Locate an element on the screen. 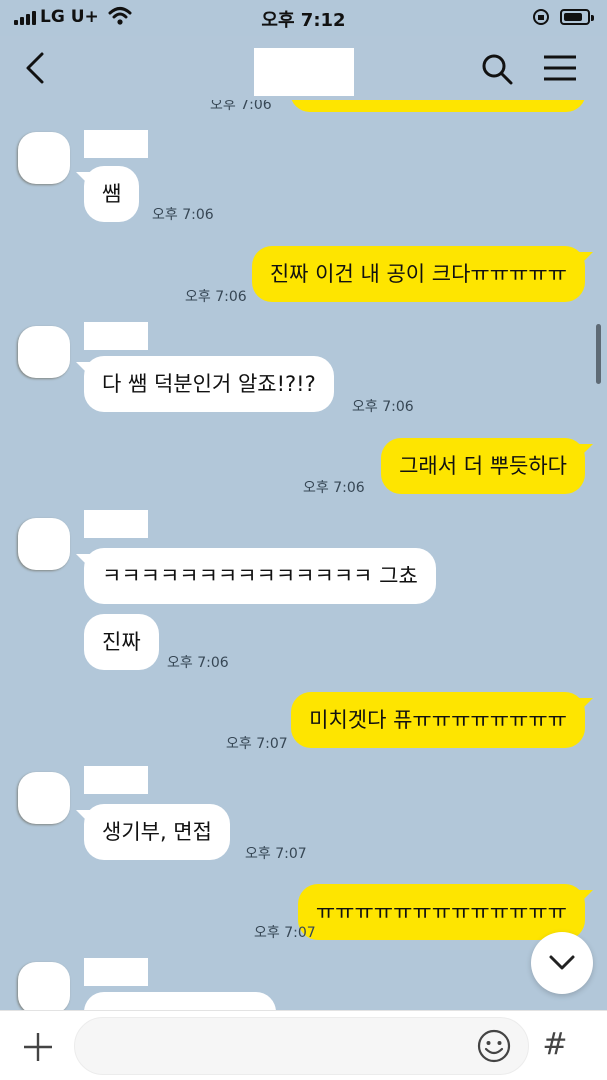 This screenshot has width=607, height=1080. message-bubble-outgoing: 미치겟다 퓨ㅠㅠㅠㅠㅠㅠㅠㅠ is located at coordinates (442, 720).